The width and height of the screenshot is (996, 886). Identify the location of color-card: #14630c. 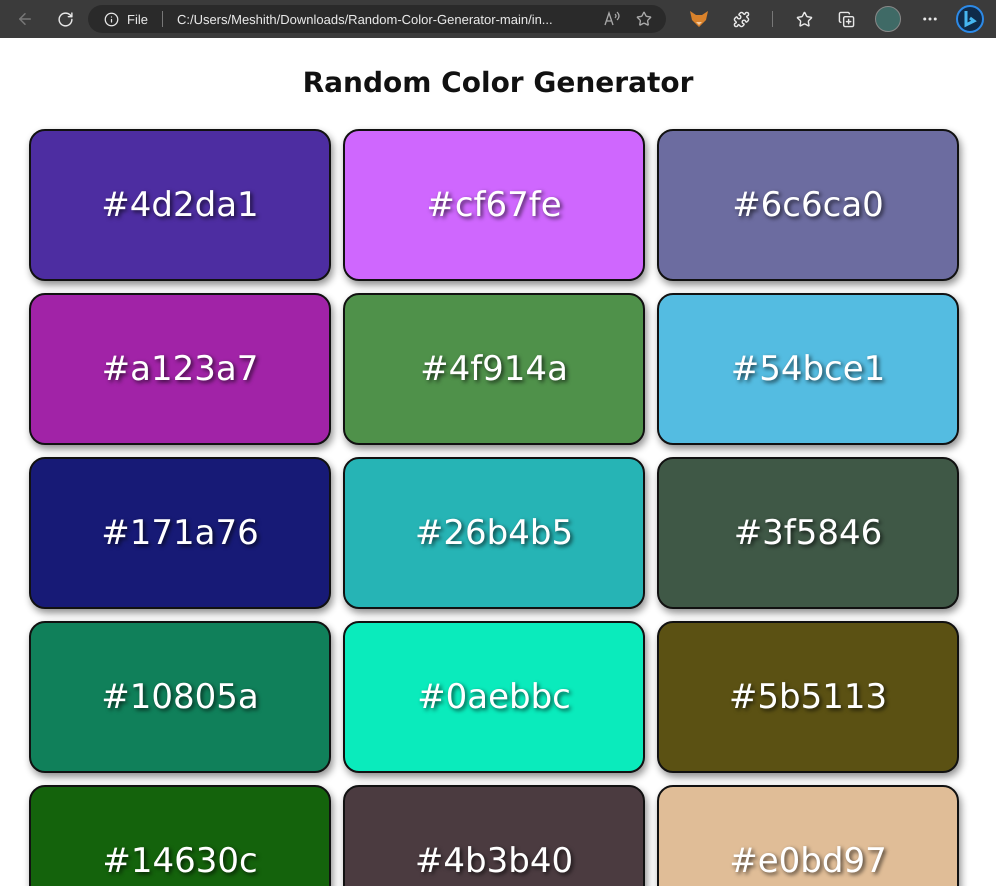
(180, 835).